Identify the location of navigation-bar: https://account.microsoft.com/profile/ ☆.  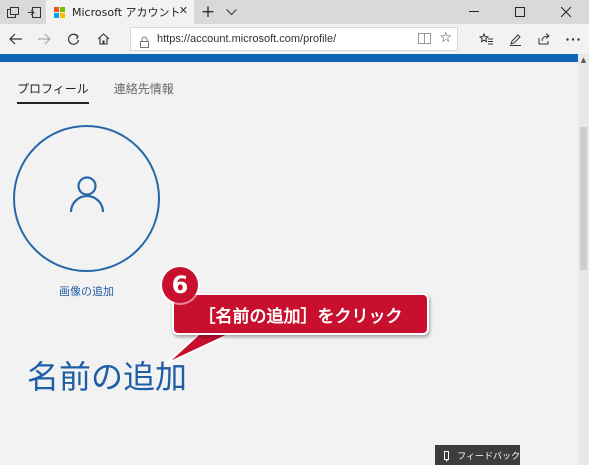
(294, 39).